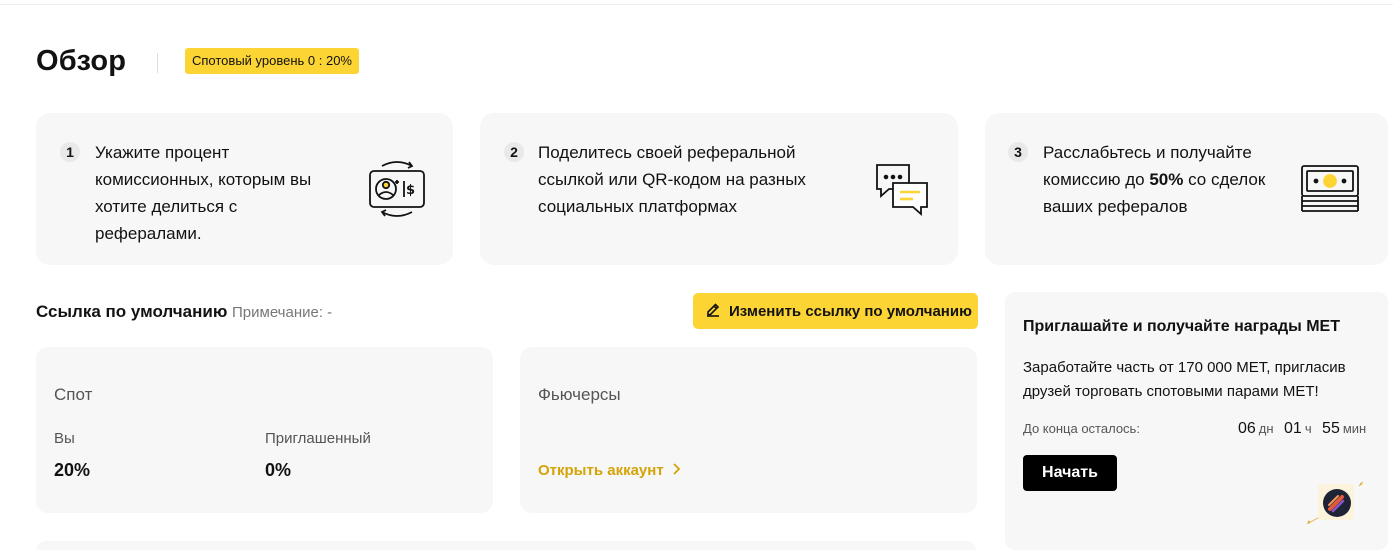 The image size is (1393, 550). What do you see at coordinates (73, 394) in the screenshot?
I see `spot-title: Спот` at bounding box center [73, 394].